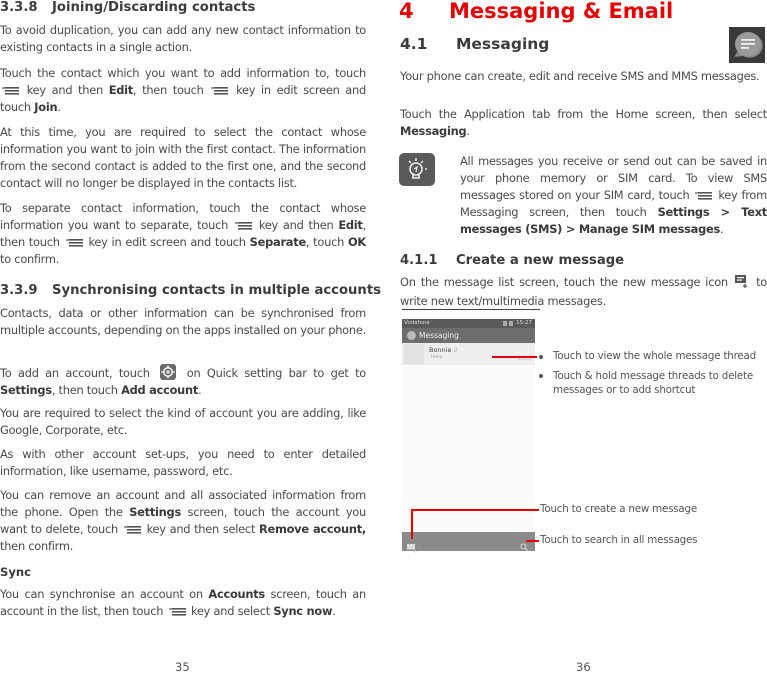 Image resolution: width=767 pixels, height=674 pixels. Describe the element at coordinates (412, 524) in the screenshot. I see `callout-line-new-message-vertical` at that location.